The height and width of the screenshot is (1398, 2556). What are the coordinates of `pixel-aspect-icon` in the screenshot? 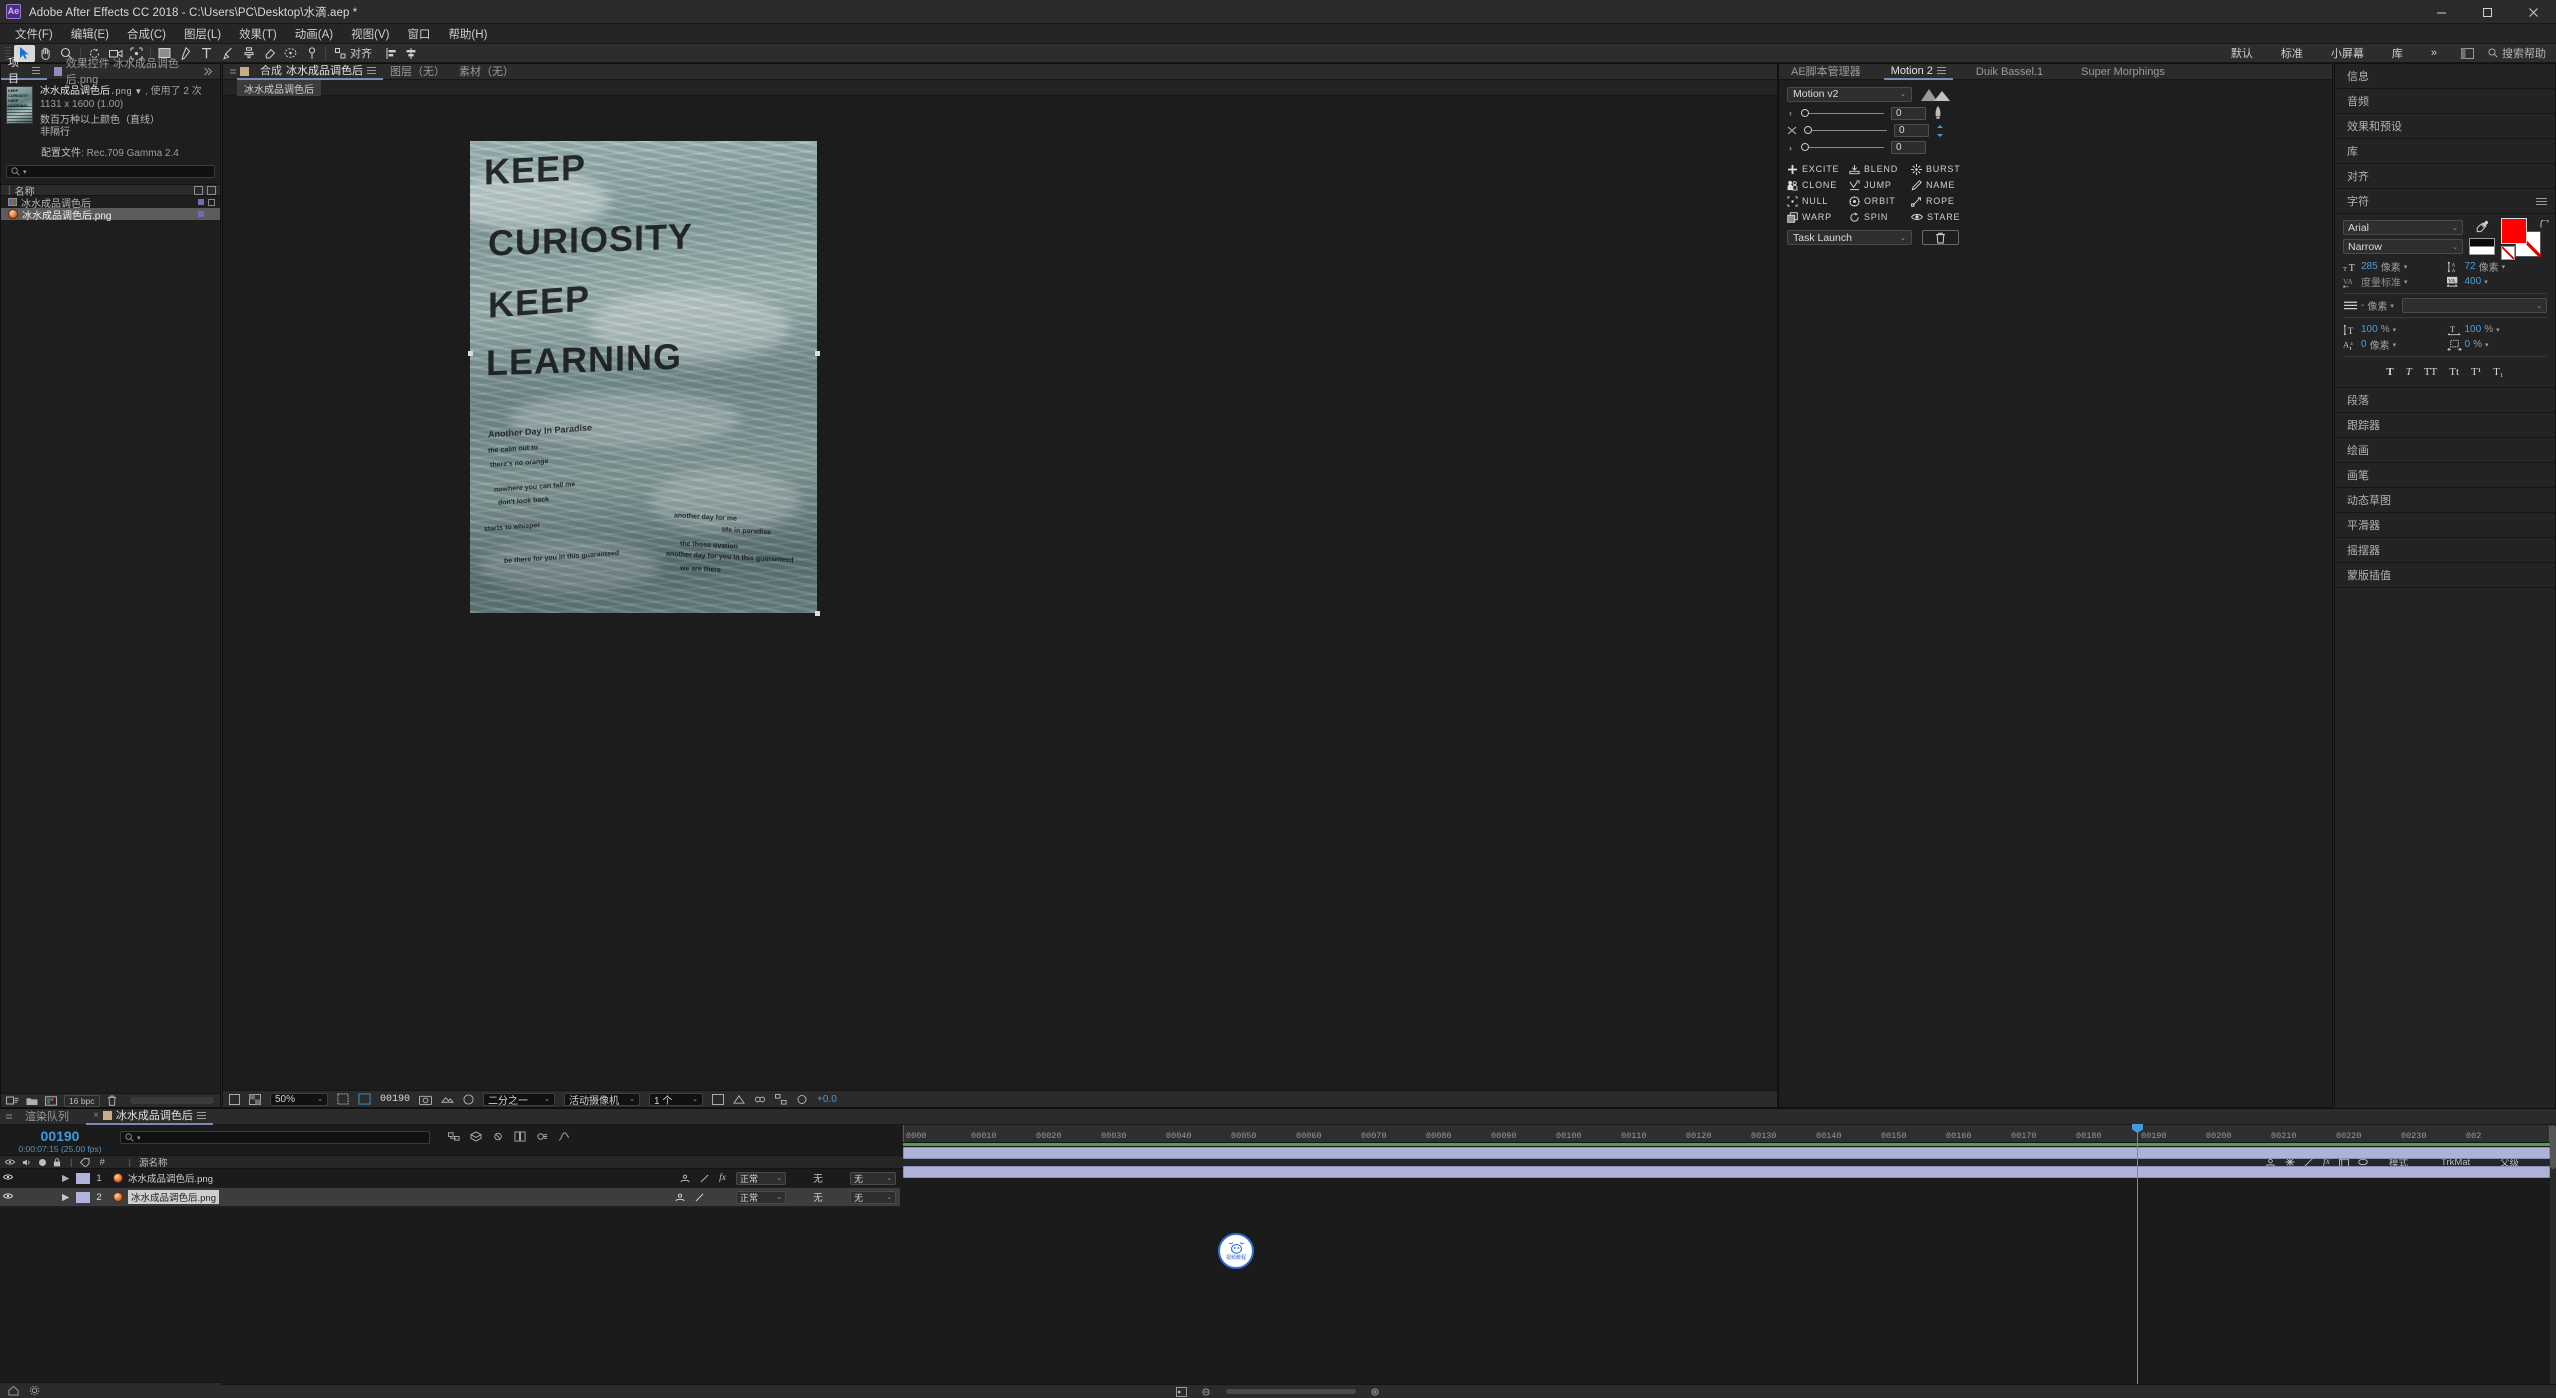 It's located at (718, 1099).